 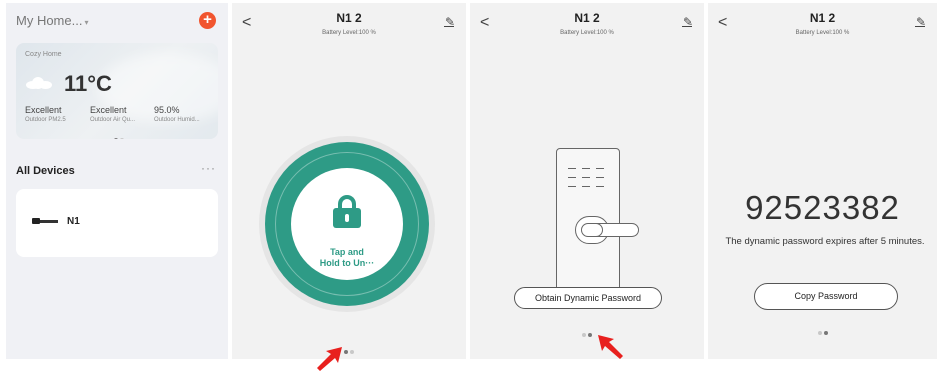 I want to click on obtain-dynamic-password-button: Obtain Dynamic Password, so click(x=588, y=298).